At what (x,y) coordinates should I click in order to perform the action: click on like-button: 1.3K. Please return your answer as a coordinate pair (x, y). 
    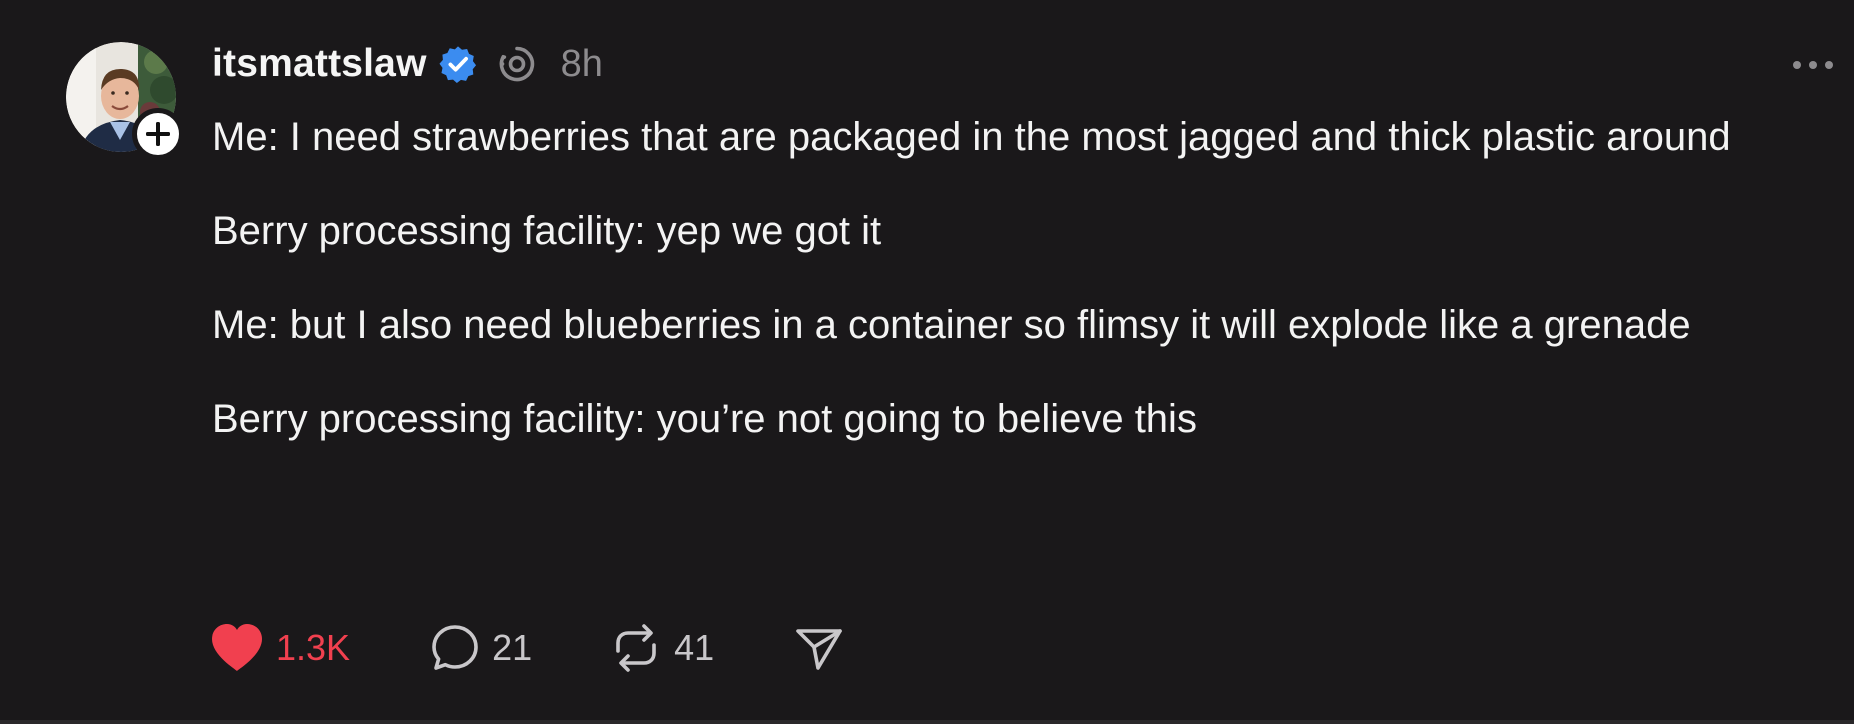
    Looking at the image, I should click on (280, 648).